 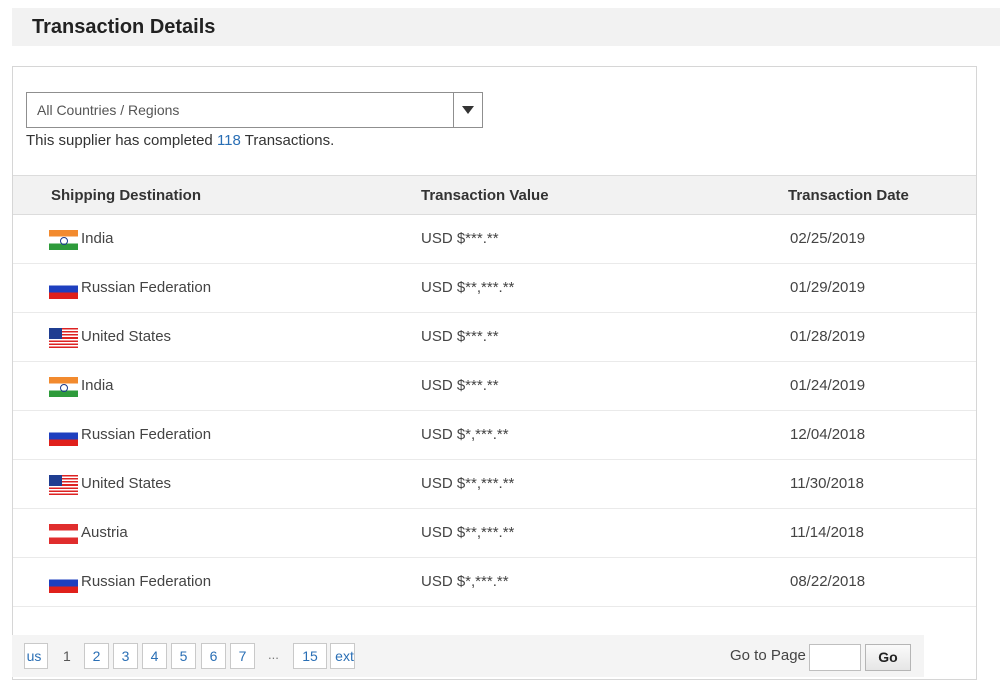 I want to click on table-row: India USD $***.** 02/25/2019, so click(x=494, y=239).